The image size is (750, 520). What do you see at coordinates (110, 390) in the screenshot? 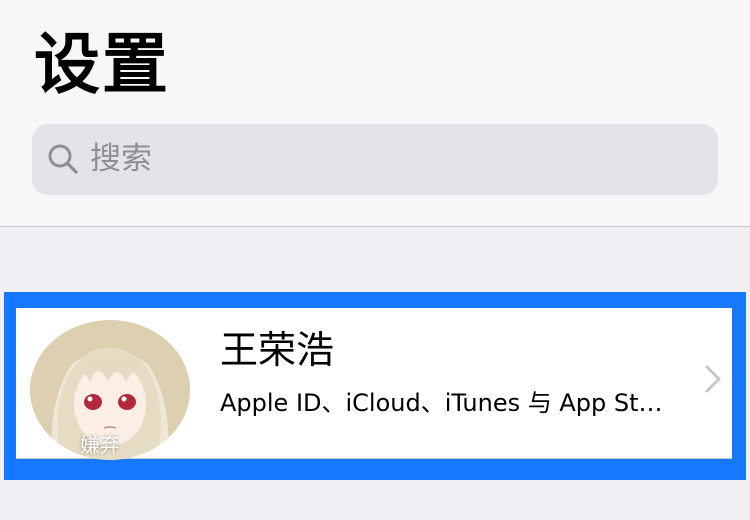
I see `avatar: 嫌弃` at bounding box center [110, 390].